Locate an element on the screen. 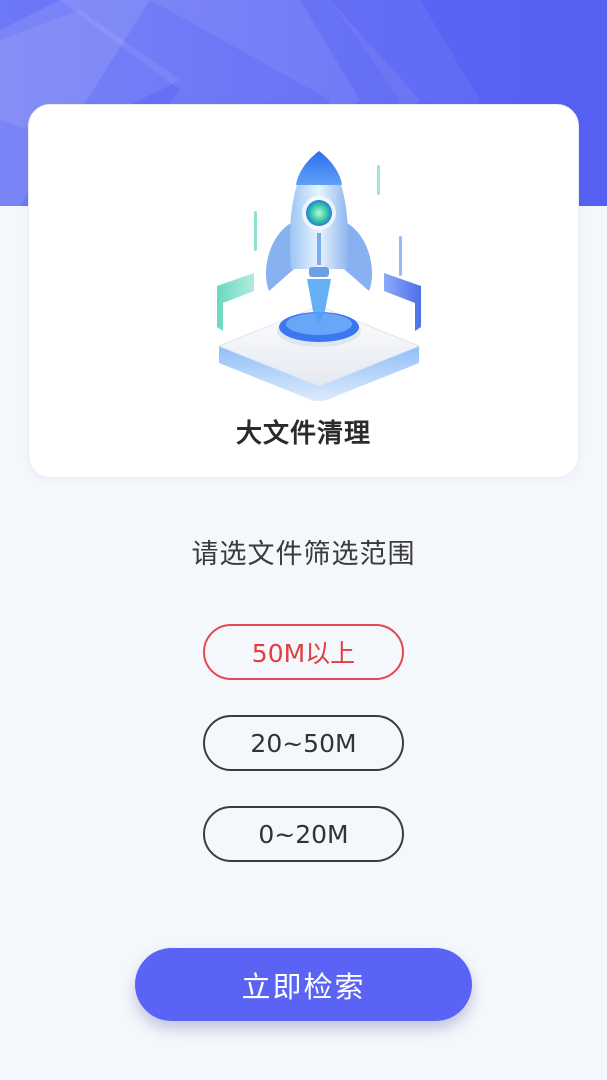  hero-title: 大文件清理 is located at coordinates (303, 434).